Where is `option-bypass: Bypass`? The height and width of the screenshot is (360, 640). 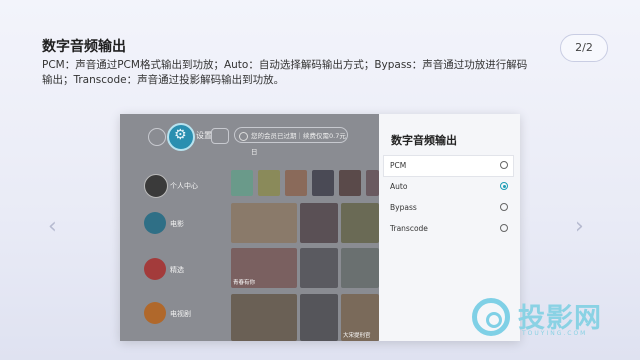
option-bypass: Bypass is located at coordinates (448, 208).